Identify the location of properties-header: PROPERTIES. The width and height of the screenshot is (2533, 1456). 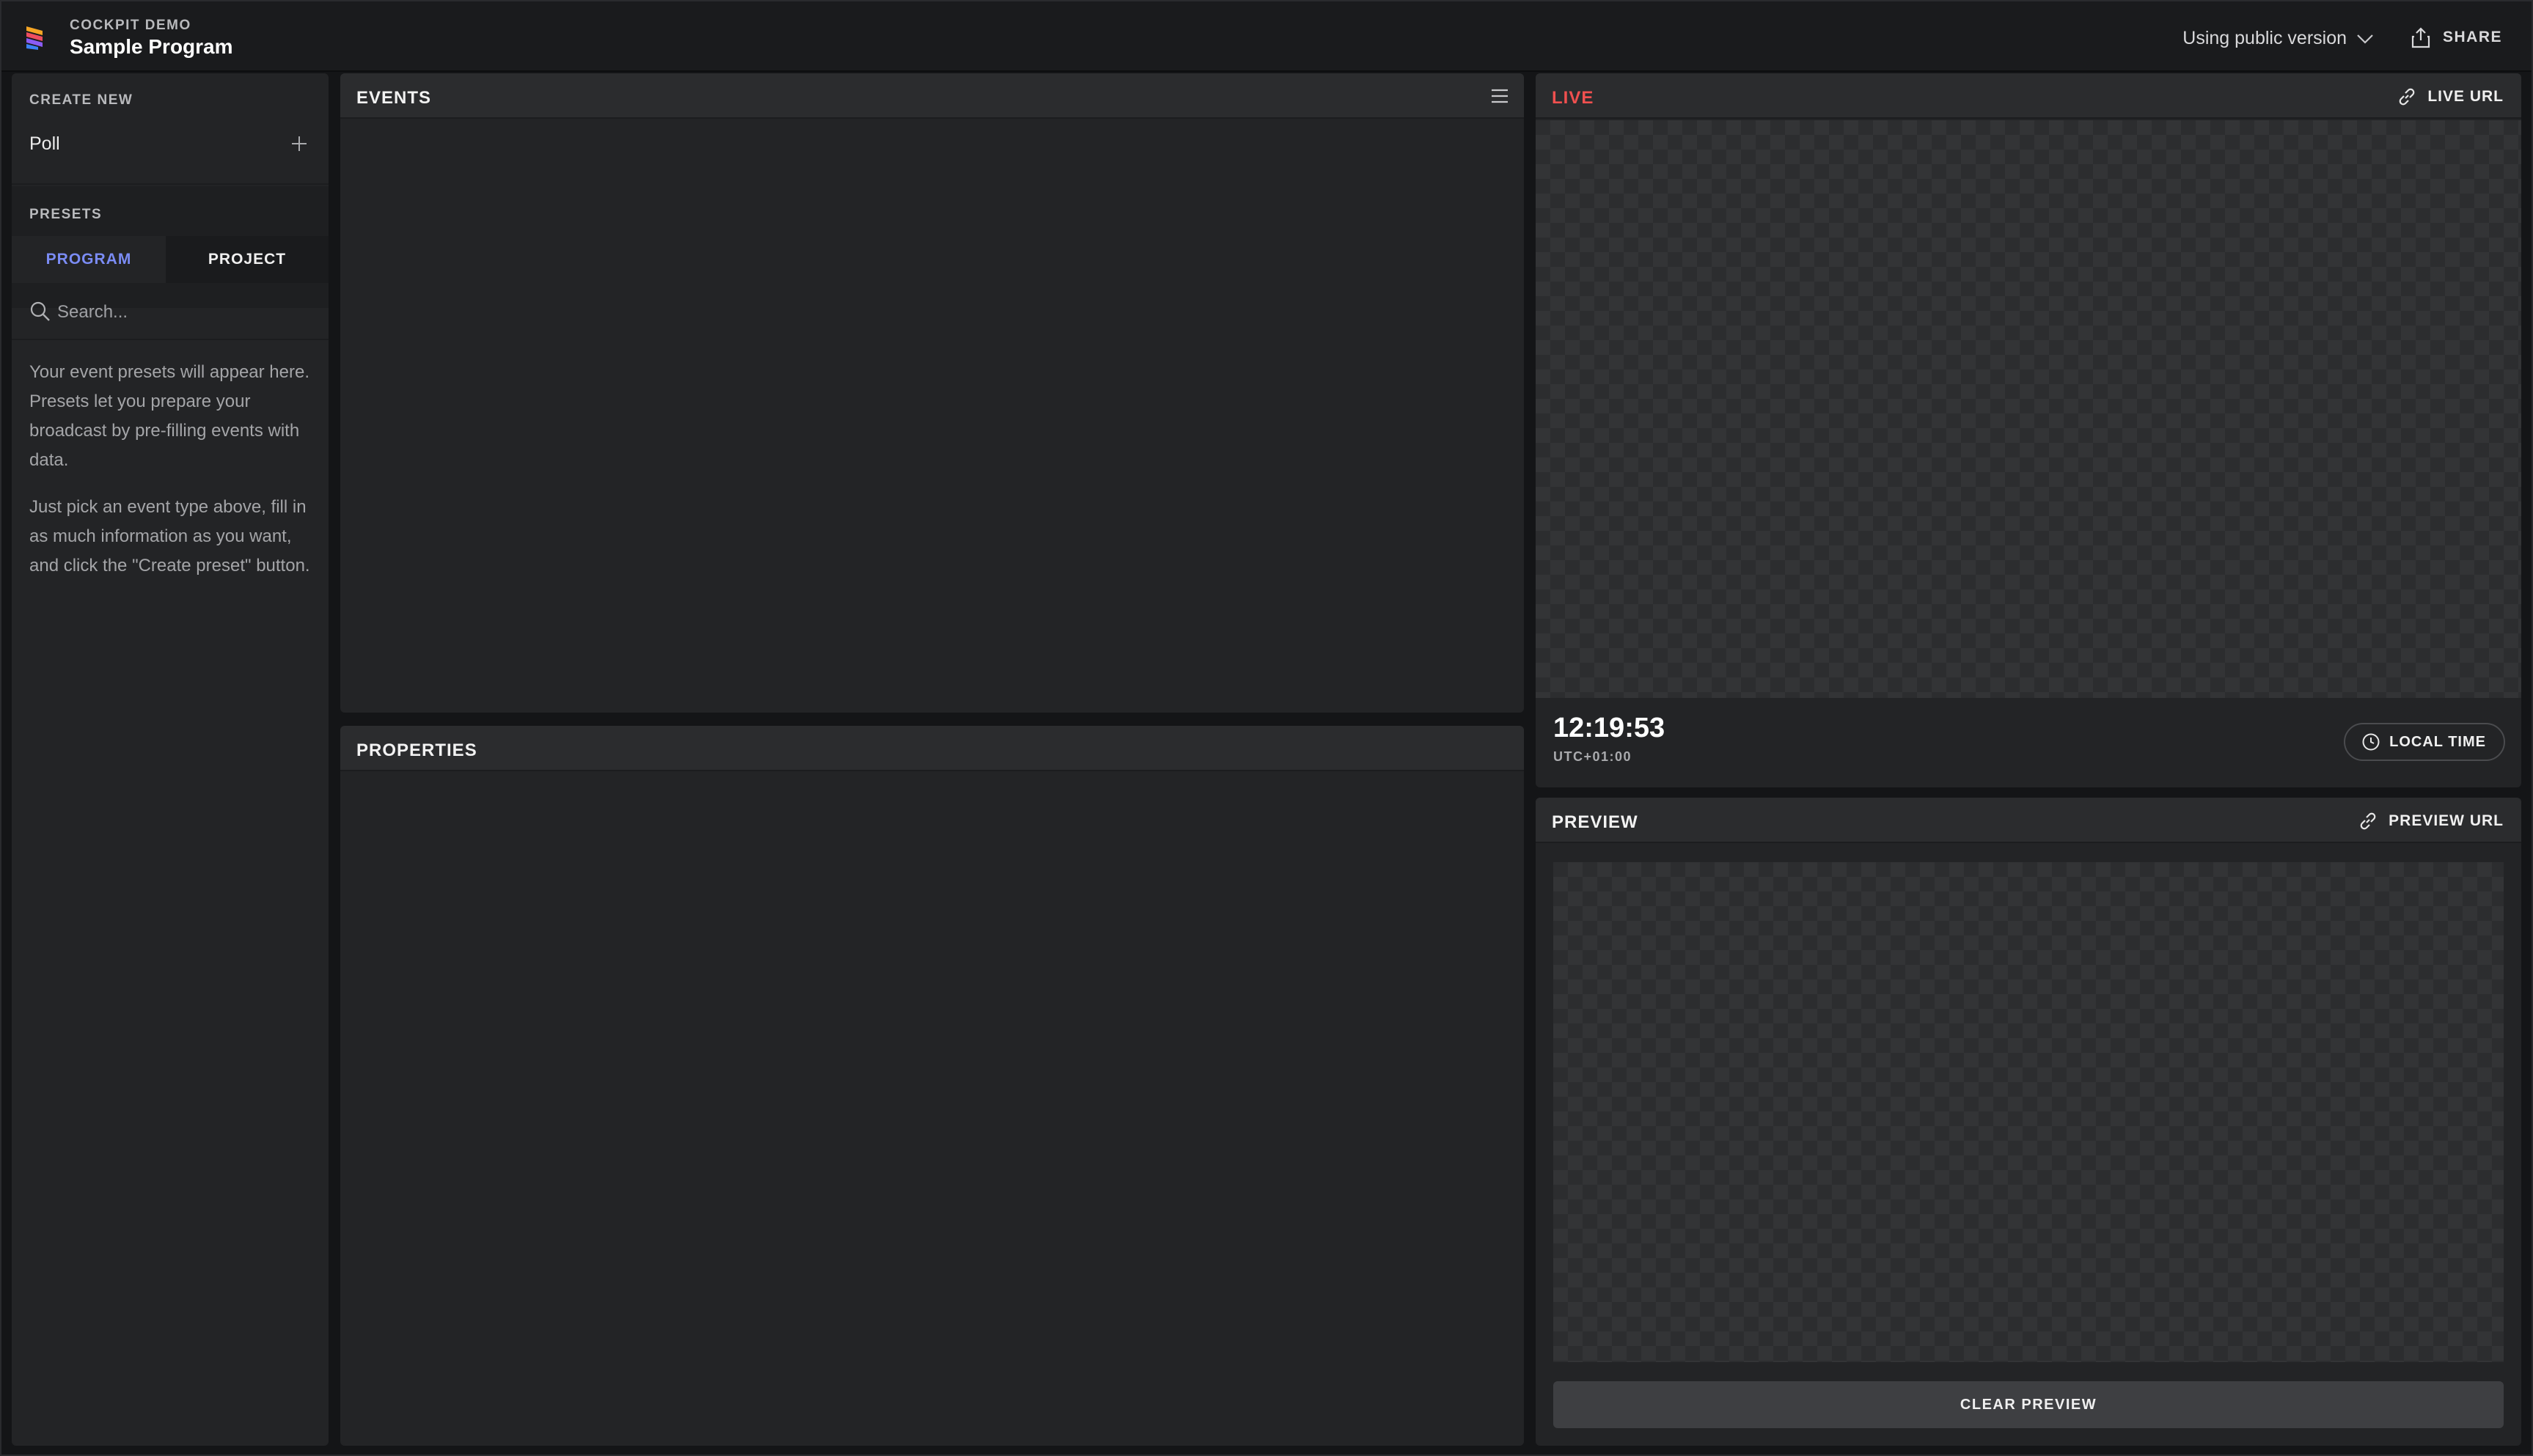
(932, 748).